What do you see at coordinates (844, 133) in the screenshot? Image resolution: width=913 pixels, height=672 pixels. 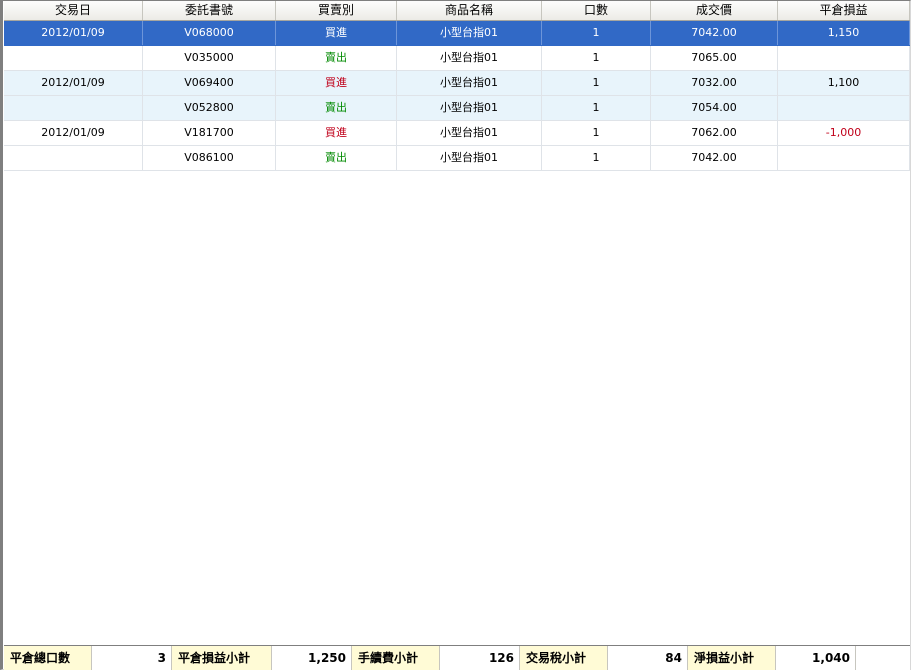 I see `cell-pnl: -1,000` at bounding box center [844, 133].